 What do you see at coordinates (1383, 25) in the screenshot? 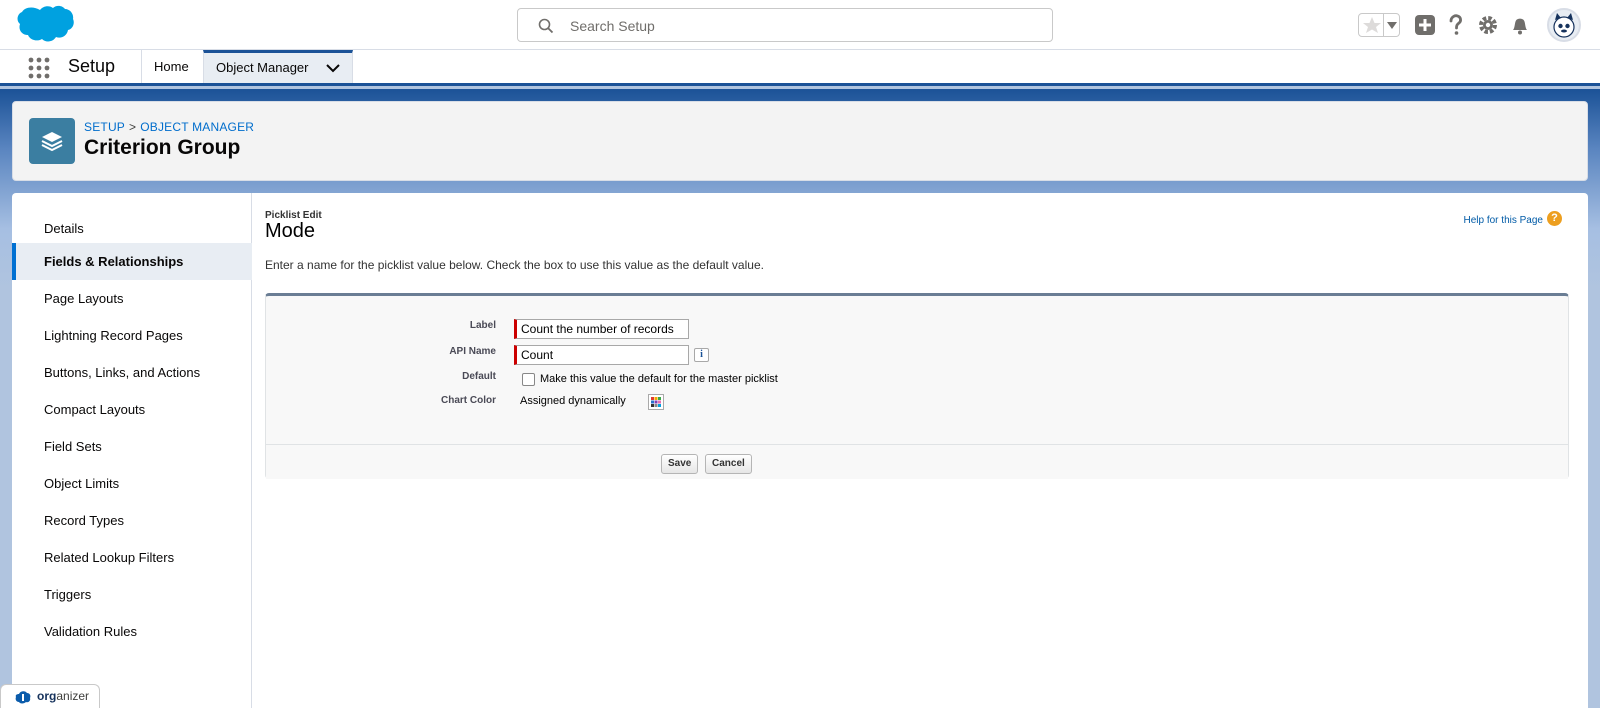
I see `divider` at bounding box center [1383, 25].